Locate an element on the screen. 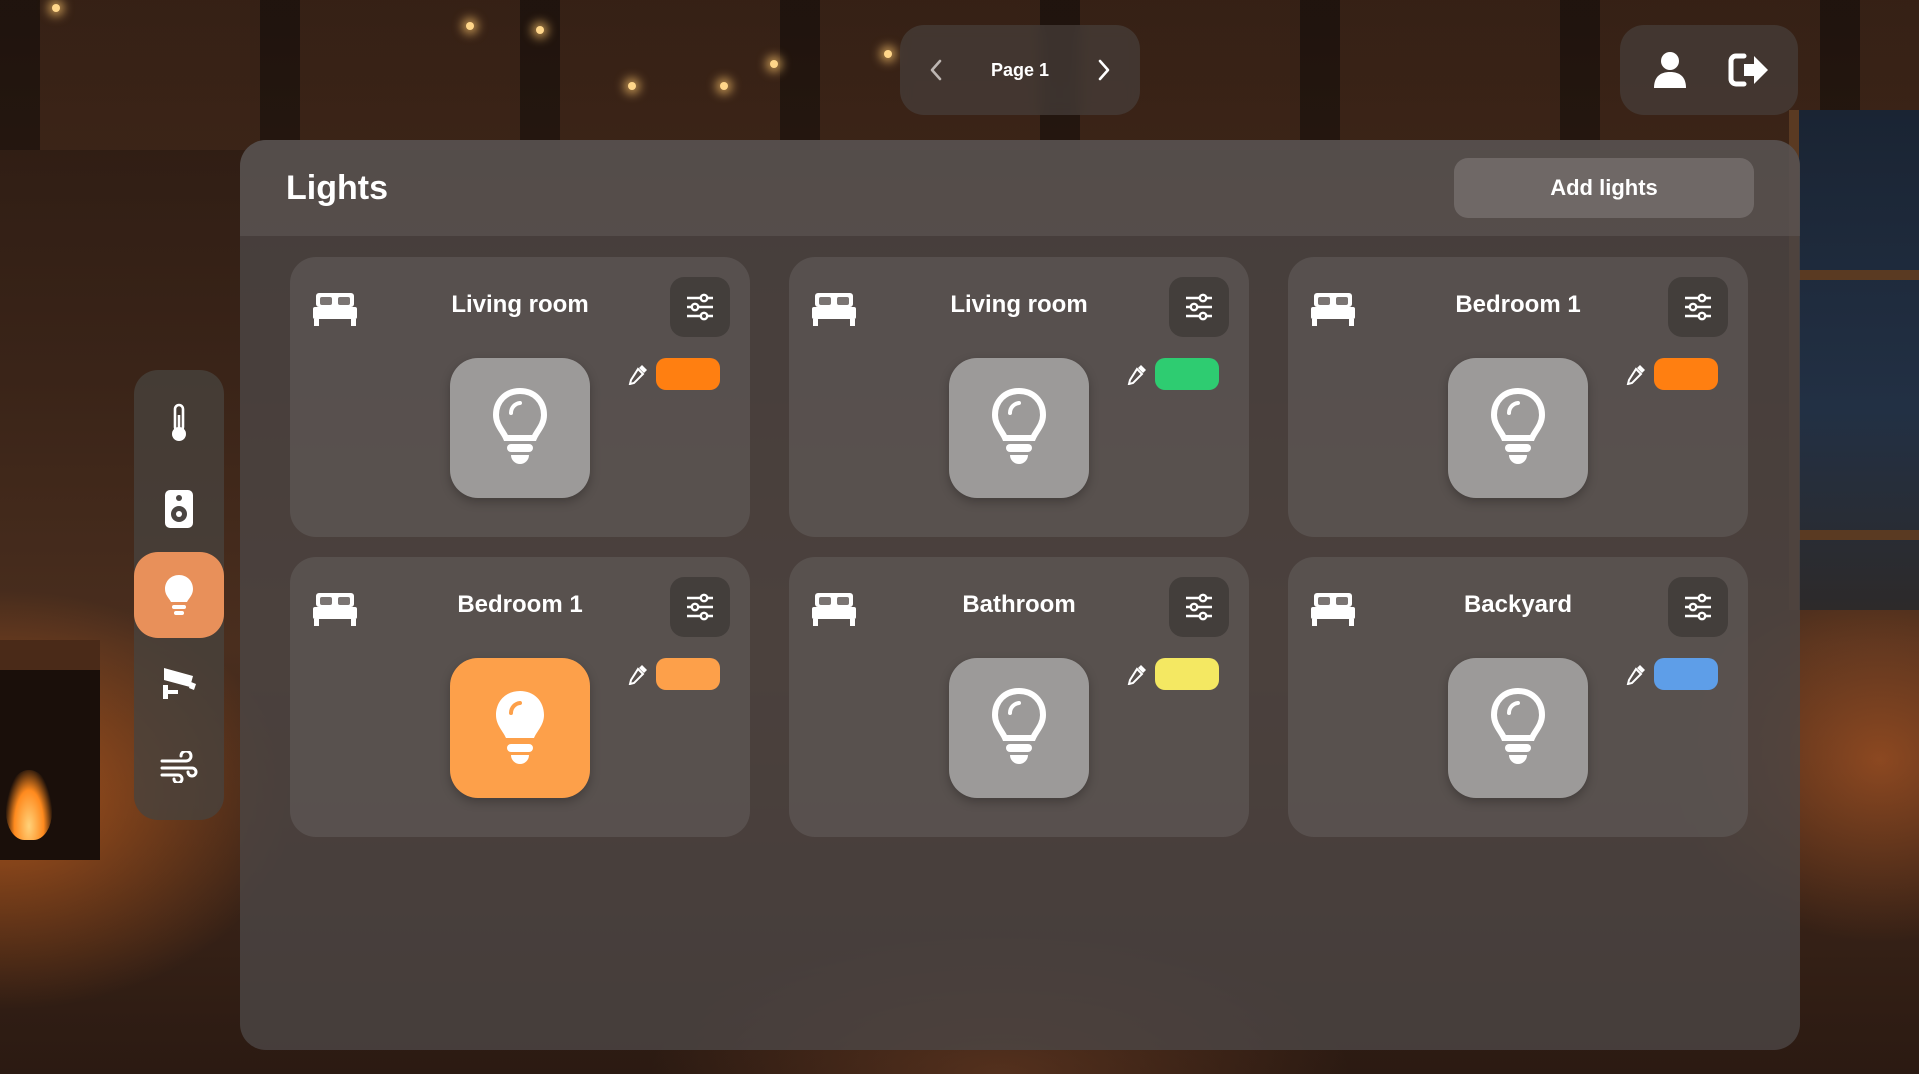 Image resolution: width=1919 pixels, height=1074 pixels. sidebar-item-security is located at coordinates (179, 681).